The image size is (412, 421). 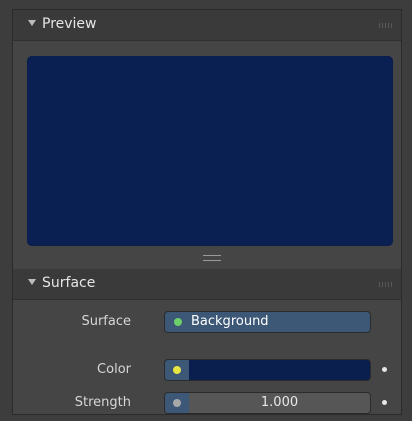 What do you see at coordinates (230, 321) in the screenshot?
I see `surface-shader-value: Background` at bounding box center [230, 321].